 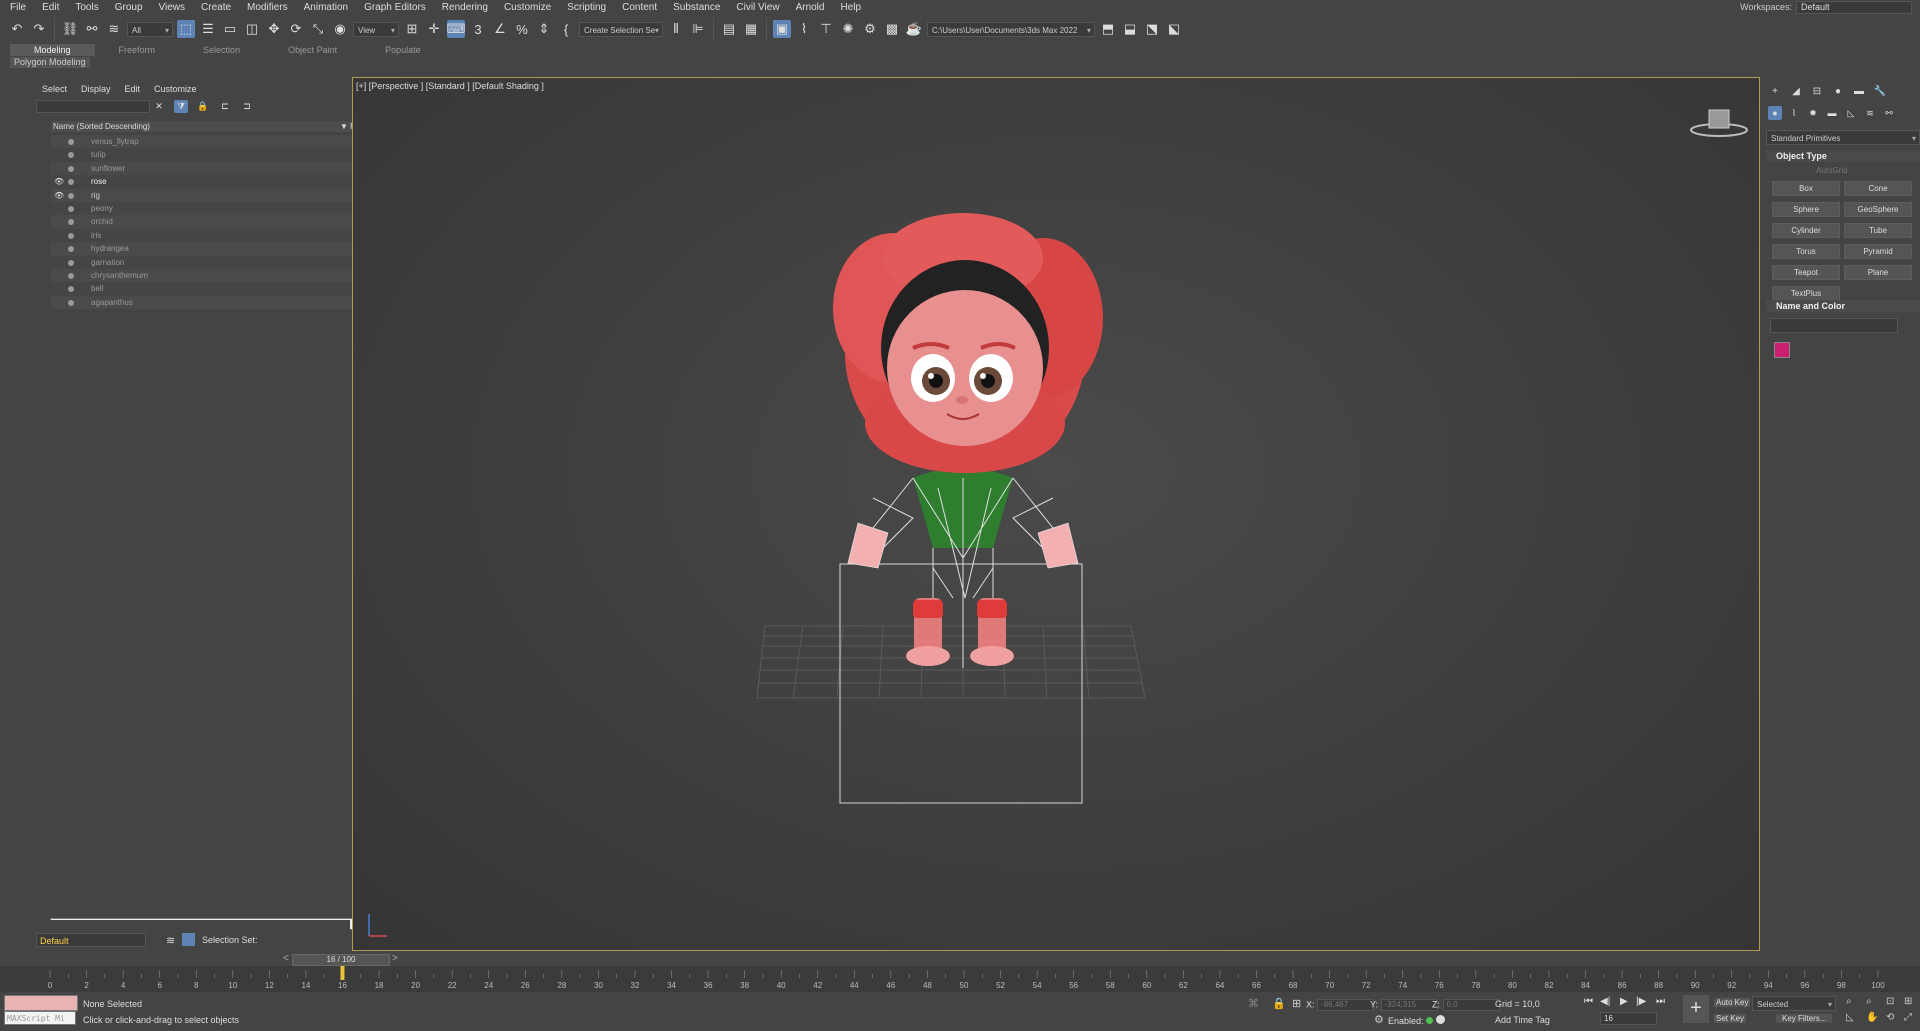 I want to click on named-selection-dropdown: Create Selection Se, so click(x=621, y=29).